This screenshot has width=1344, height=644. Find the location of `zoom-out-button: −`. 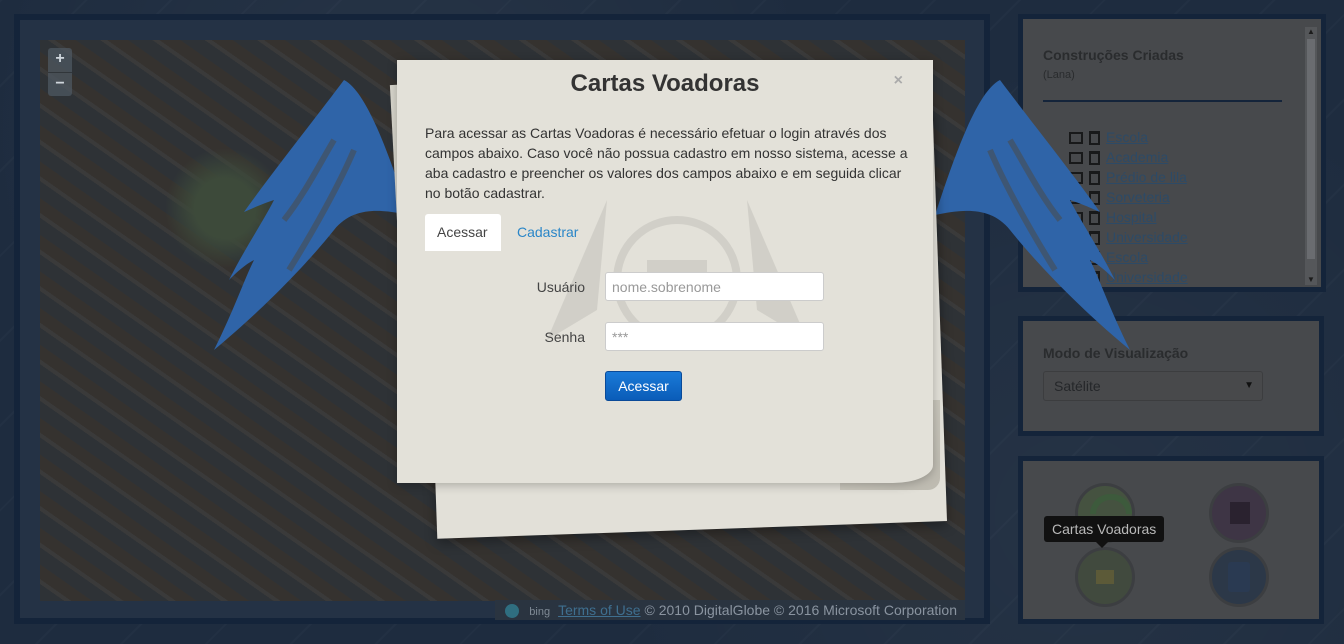

zoom-out-button: − is located at coordinates (60, 84).